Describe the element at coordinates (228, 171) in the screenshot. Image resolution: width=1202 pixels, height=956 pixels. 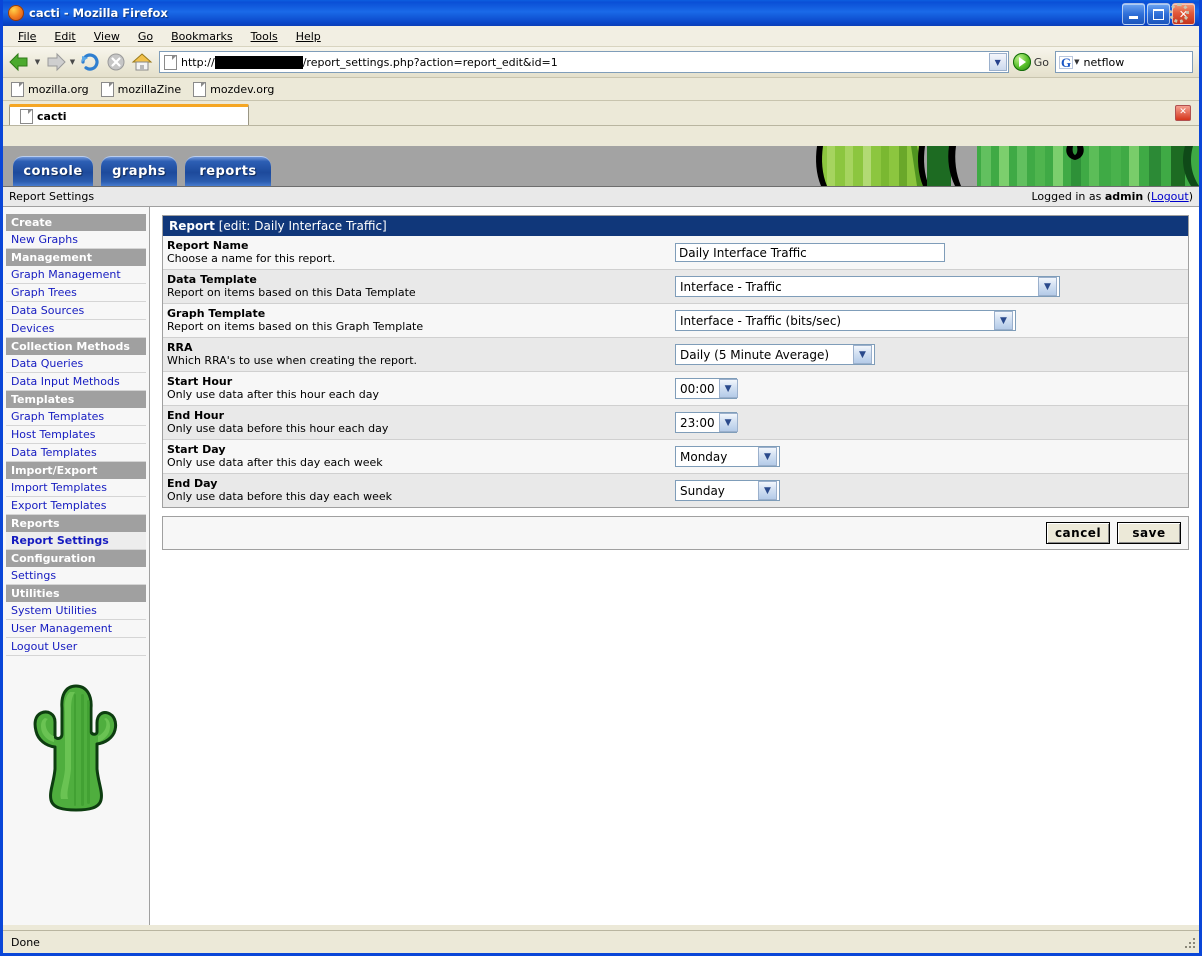
I see `cacti-tab-reports: reports` at that location.